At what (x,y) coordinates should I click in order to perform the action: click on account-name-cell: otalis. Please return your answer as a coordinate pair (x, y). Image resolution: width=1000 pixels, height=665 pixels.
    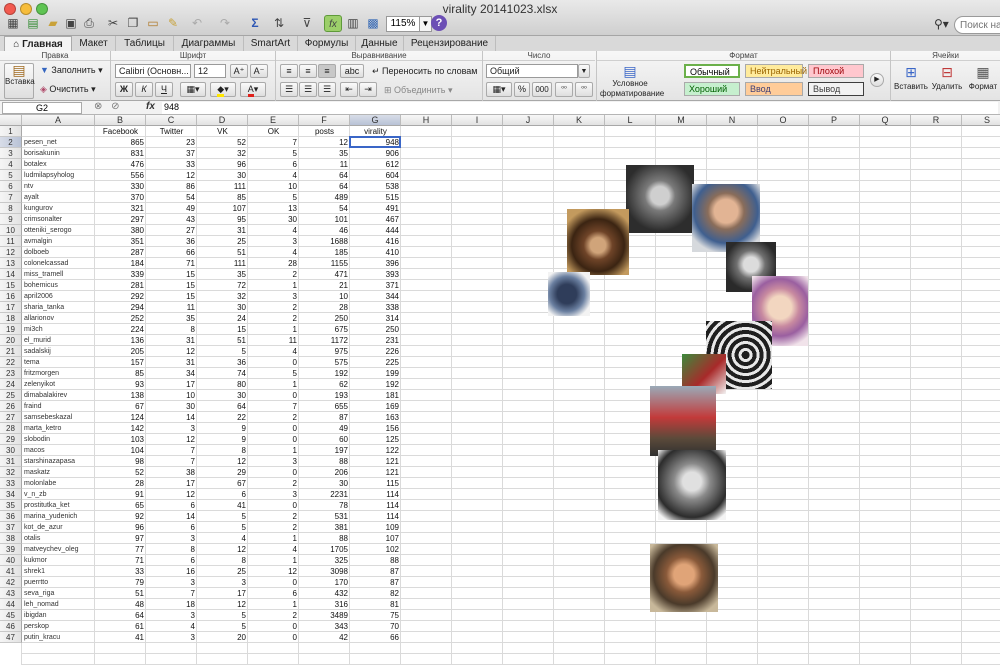
    Looking at the image, I should click on (58, 538).